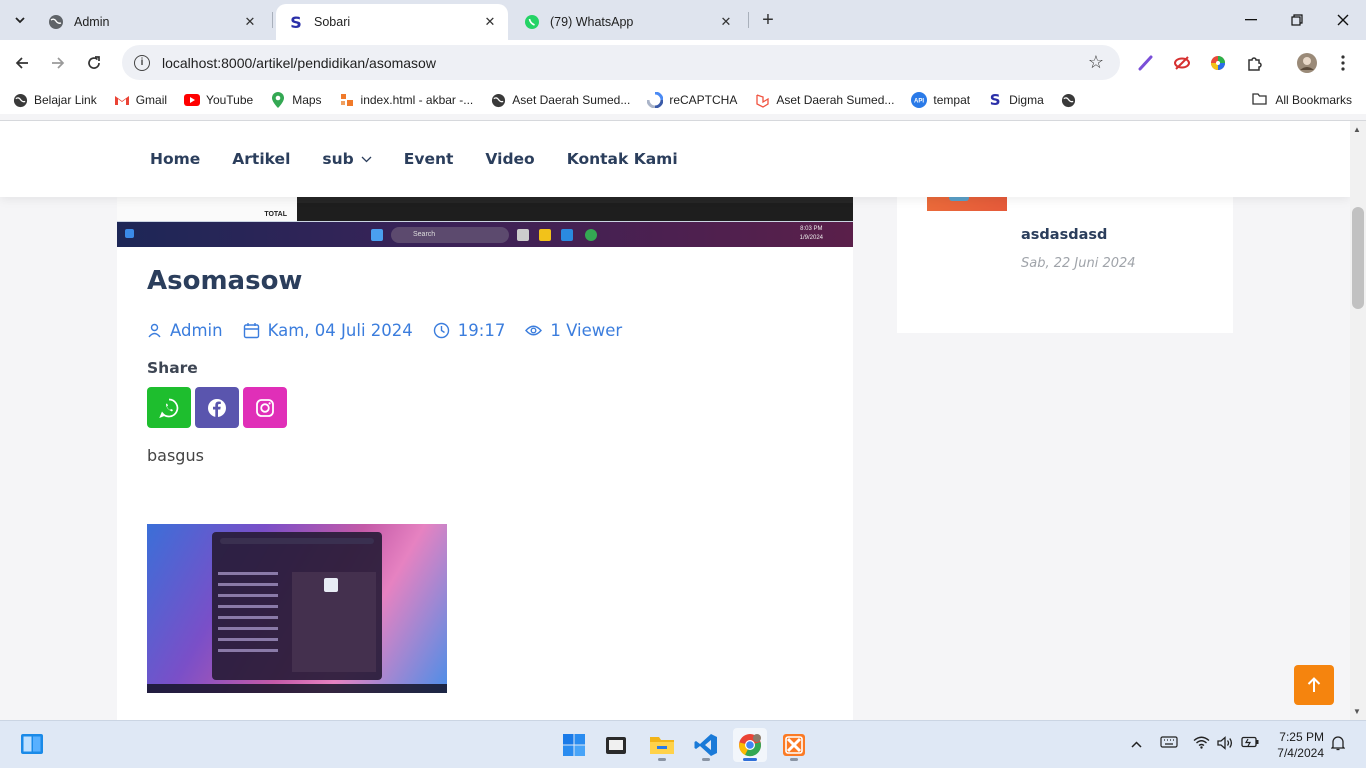  I want to click on bookmark-digma: S Digma, so click(1015, 100).